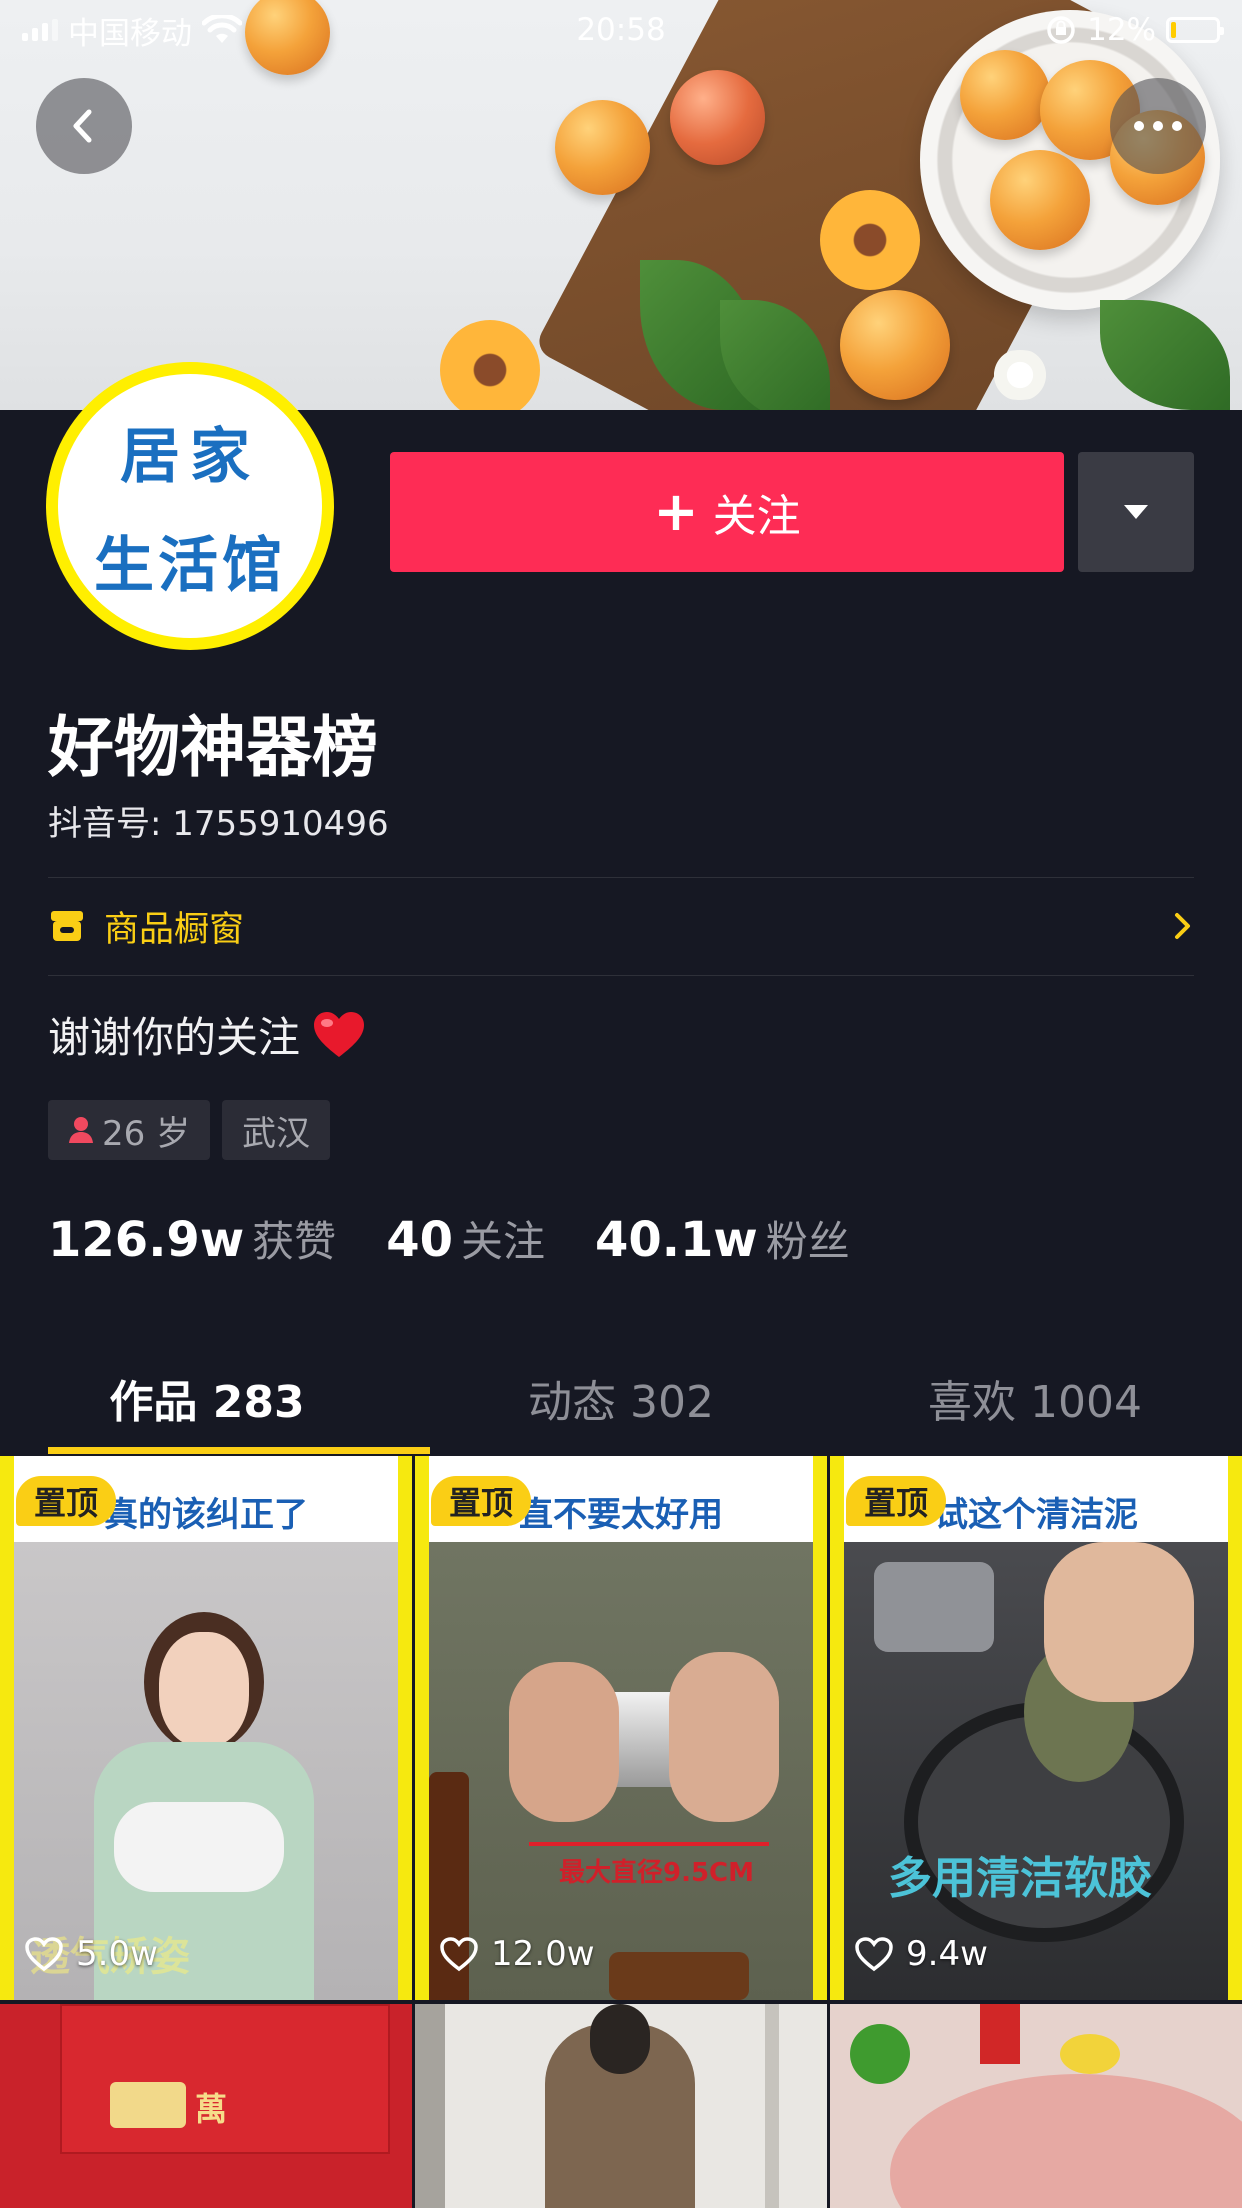 This screenshot has width=1242, height=2208. What do you see at coordinates (218, 824) in the screenshot?
I see `douyin-id: 抖音号: 1755910496` at bounding box center [218, 824].